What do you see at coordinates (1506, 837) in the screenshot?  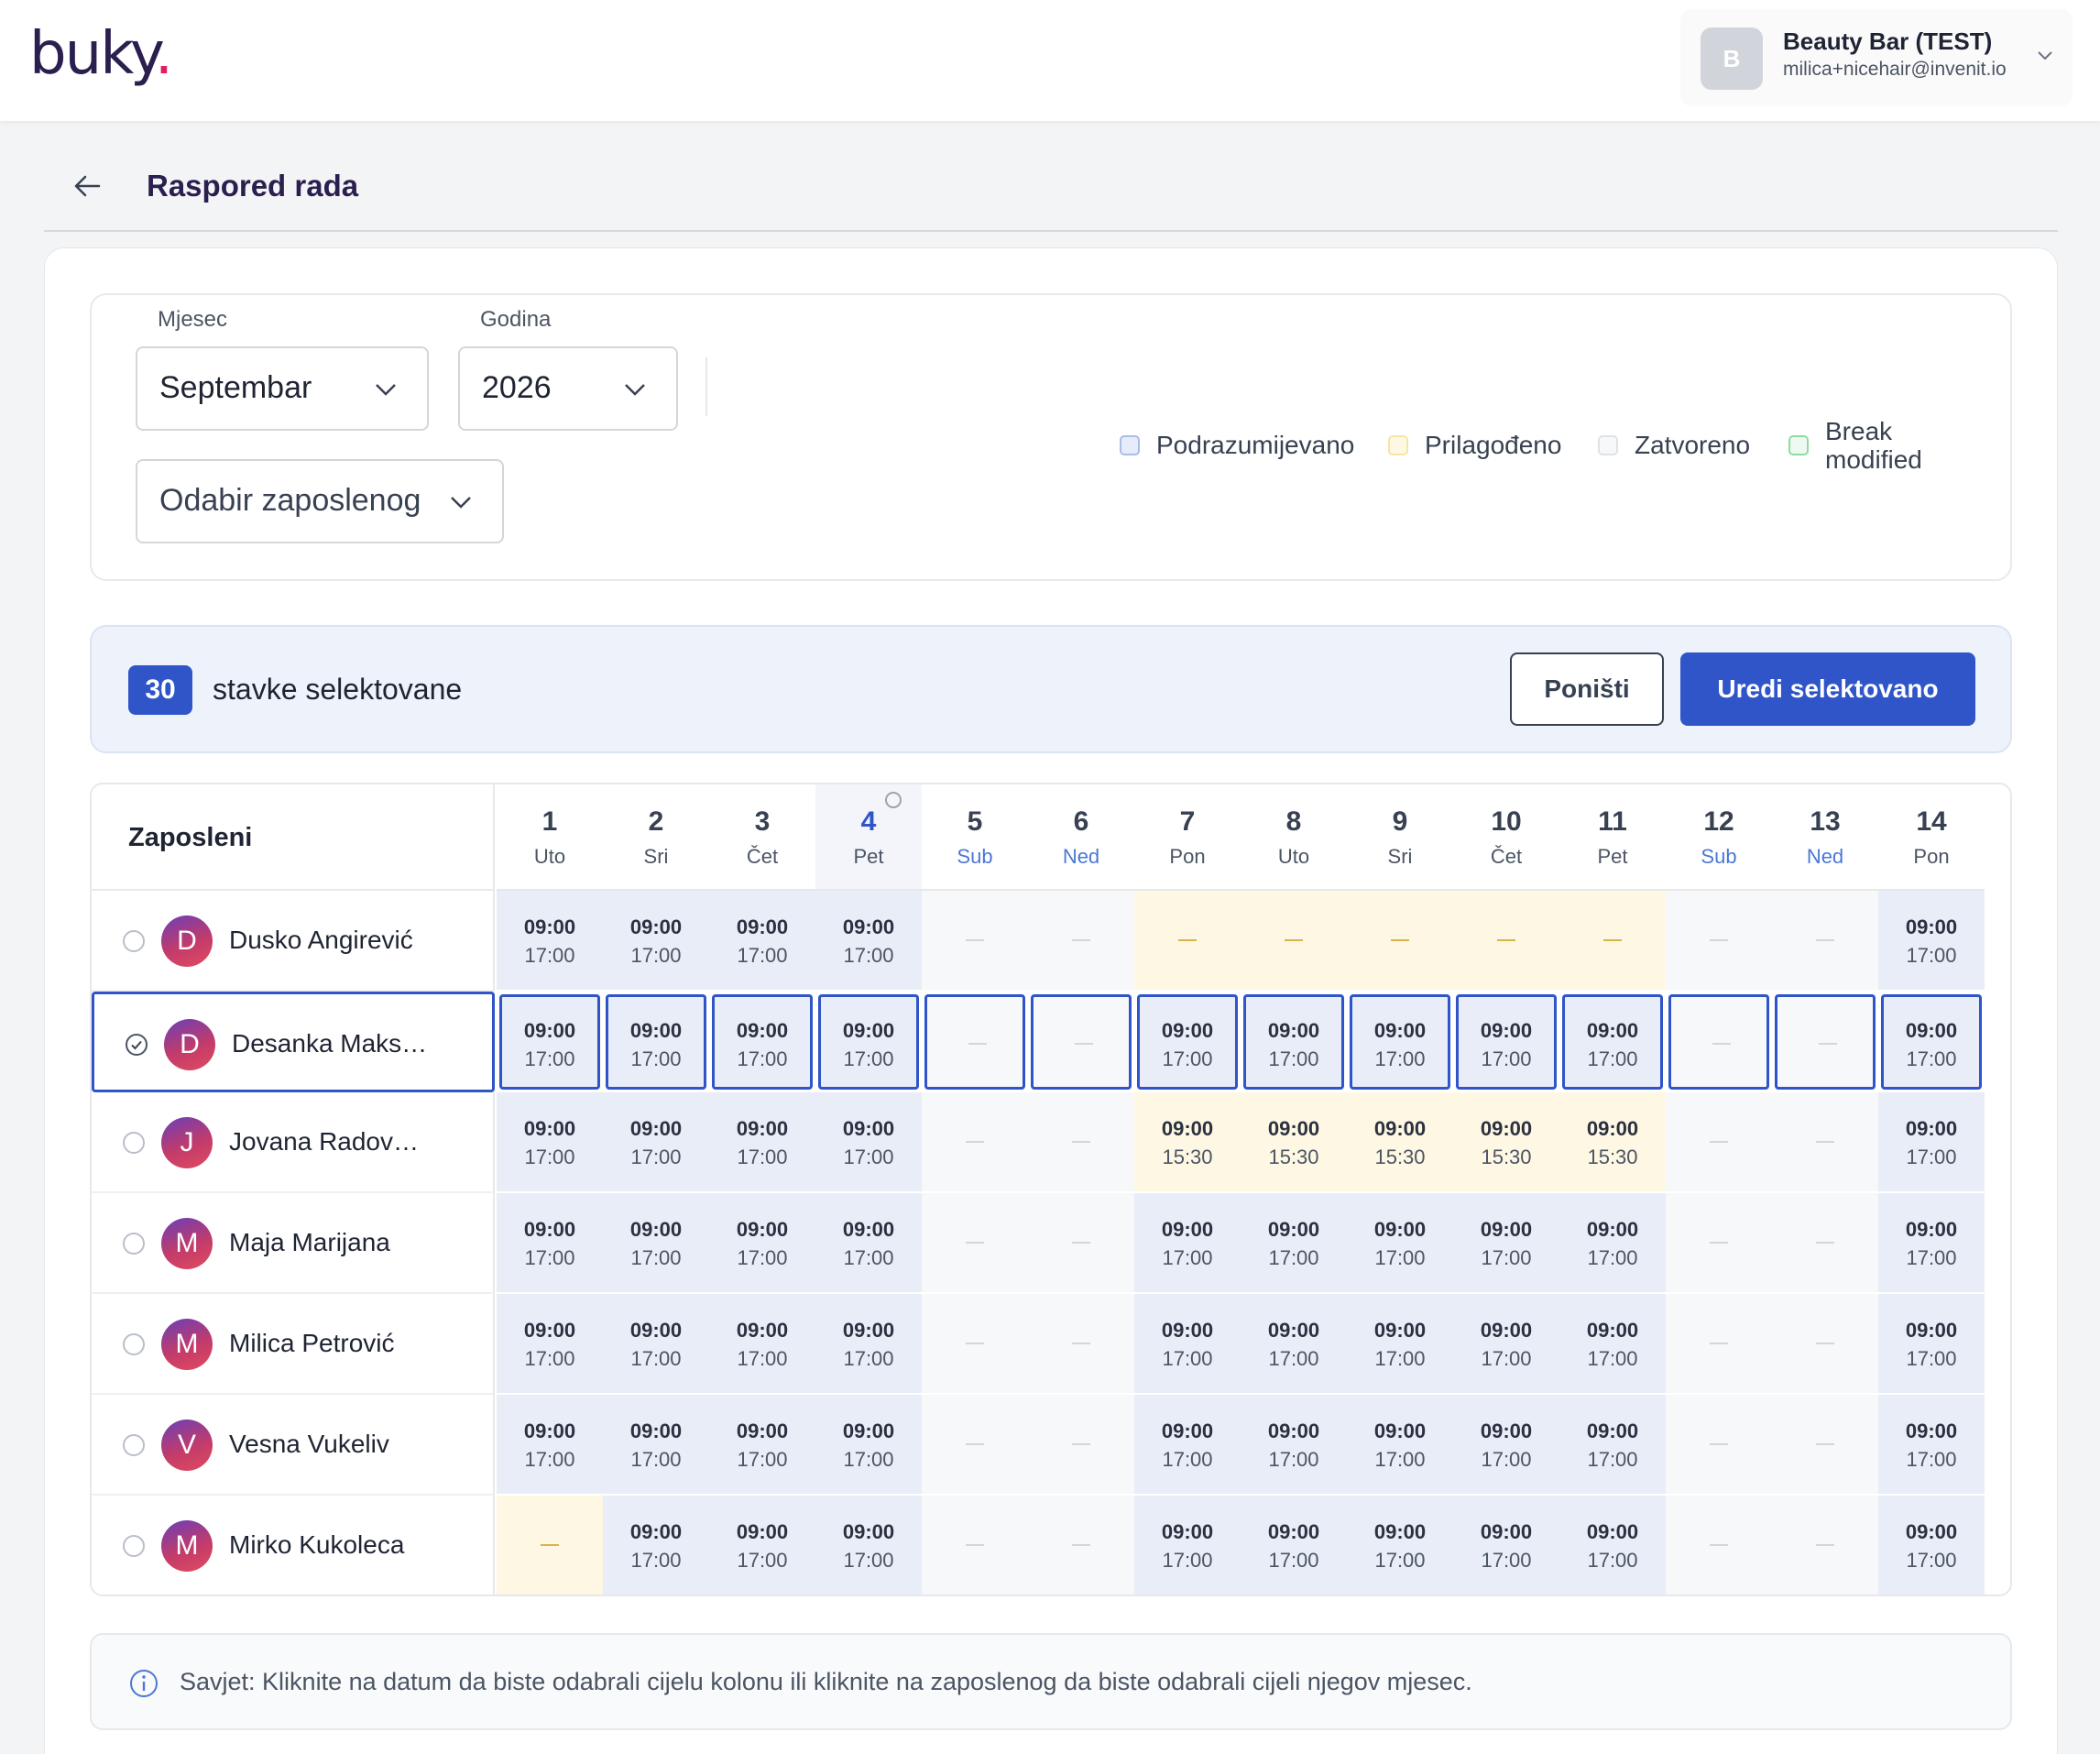 I see `day-header-10: 10 Čet` at bounding box center [1506, 837].